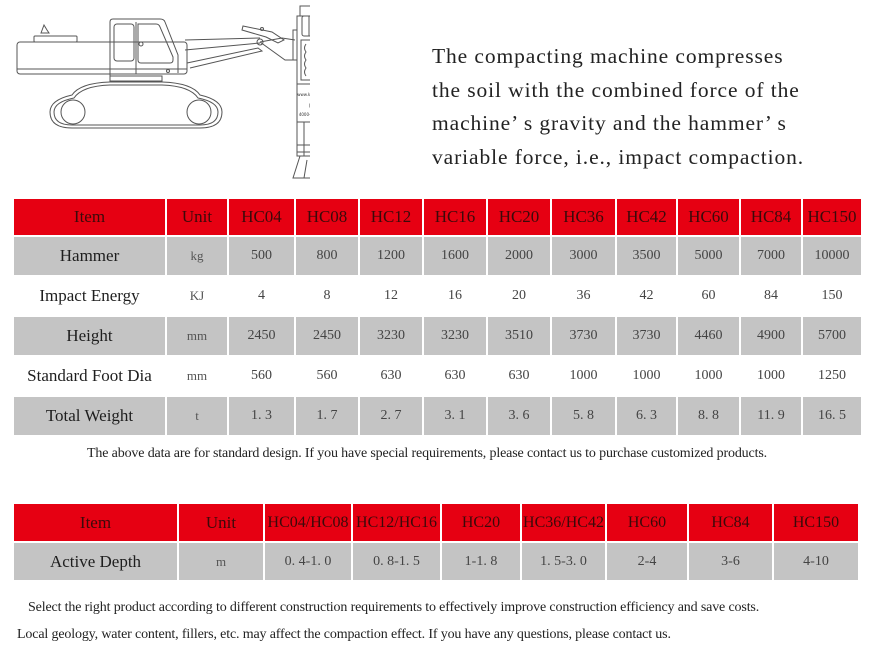 The image size is (869, 657). Describe the element at coordinates (261, 416) in the screenshot. I see `cell-value: 1. 3` at that location.